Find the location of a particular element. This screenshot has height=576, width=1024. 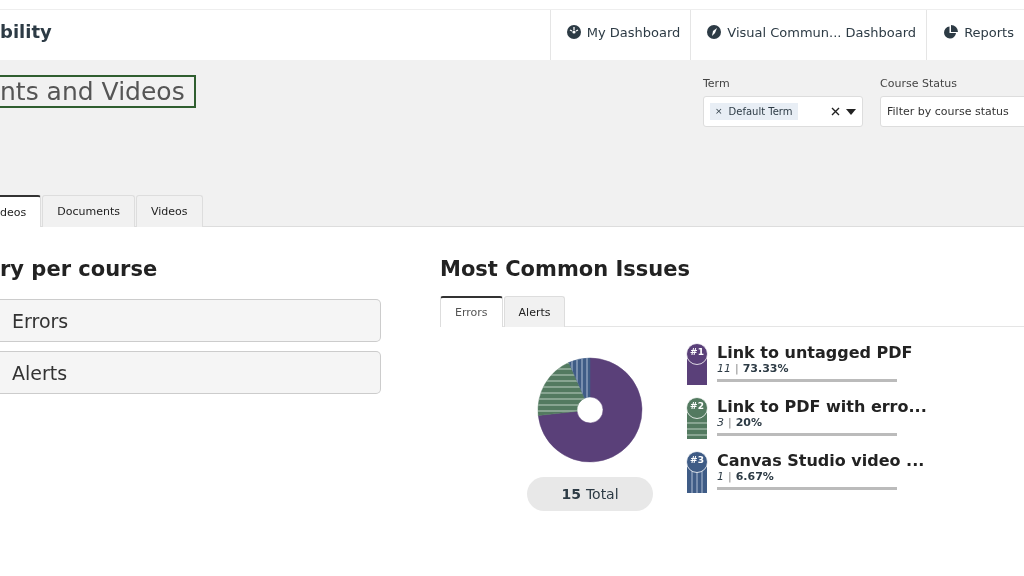

issue-title: Link to untagged PDF is located at coordinates (815, 352).